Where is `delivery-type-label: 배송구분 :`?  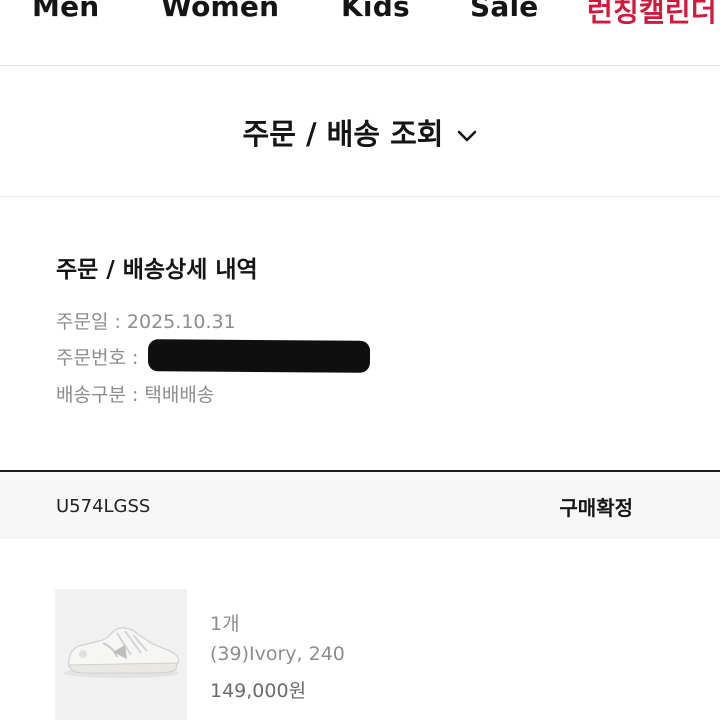
delivery-type-label: 배송구분 : is located at coordinates (100, 395).